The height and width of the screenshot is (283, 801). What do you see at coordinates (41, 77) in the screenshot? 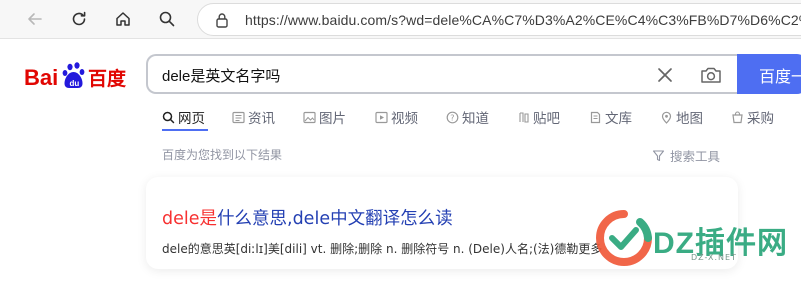
I see `logo-text-left: Bai` at bounding box center [41, 77].